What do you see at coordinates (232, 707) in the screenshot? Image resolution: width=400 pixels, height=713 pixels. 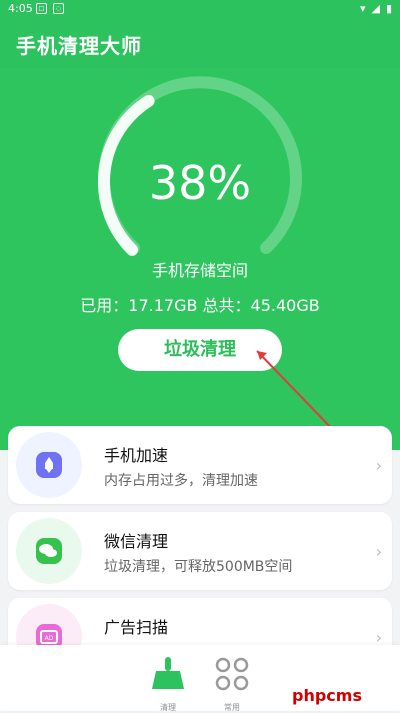 I see `nav-common-label: 常用` at bounding box center [232, 707].